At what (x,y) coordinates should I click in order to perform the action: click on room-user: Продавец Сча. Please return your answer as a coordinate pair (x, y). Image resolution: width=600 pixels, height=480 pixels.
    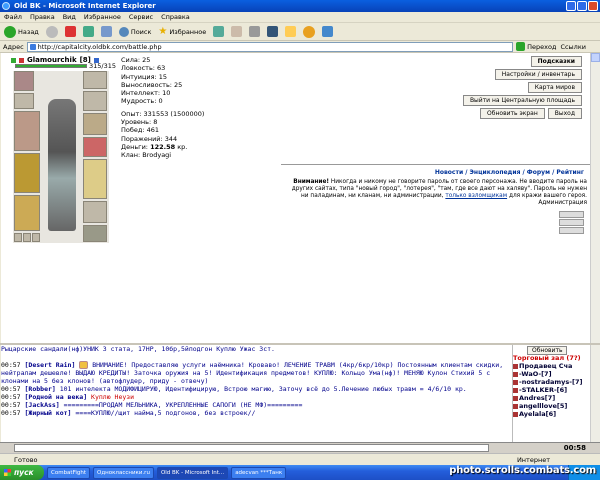
    Looking at the image, I should click on (551, 366).